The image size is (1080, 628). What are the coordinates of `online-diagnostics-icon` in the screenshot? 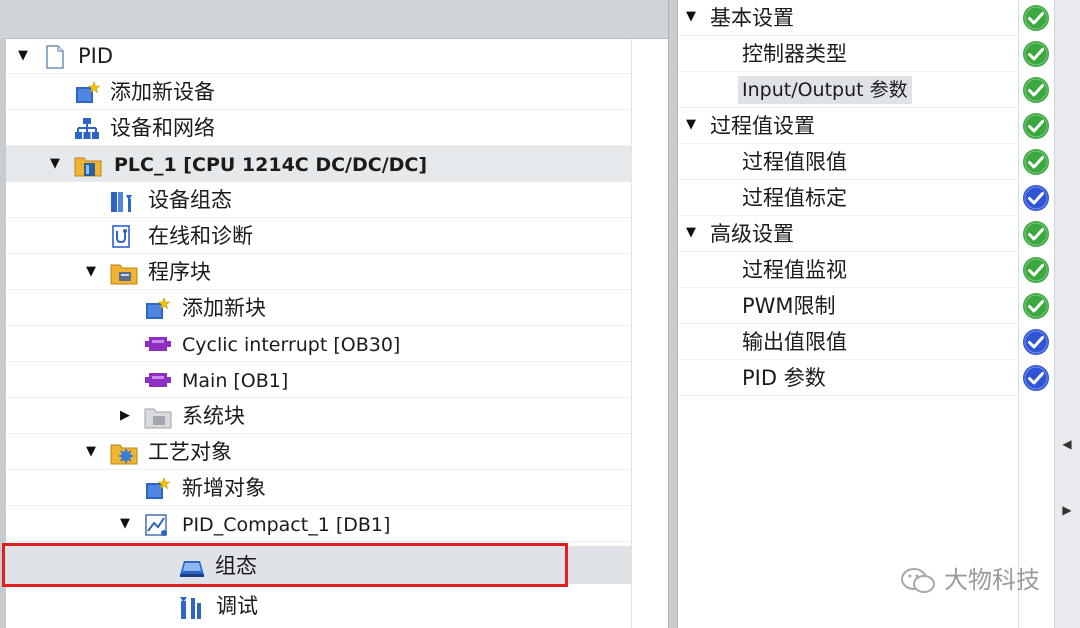 It's located at (122, 236).